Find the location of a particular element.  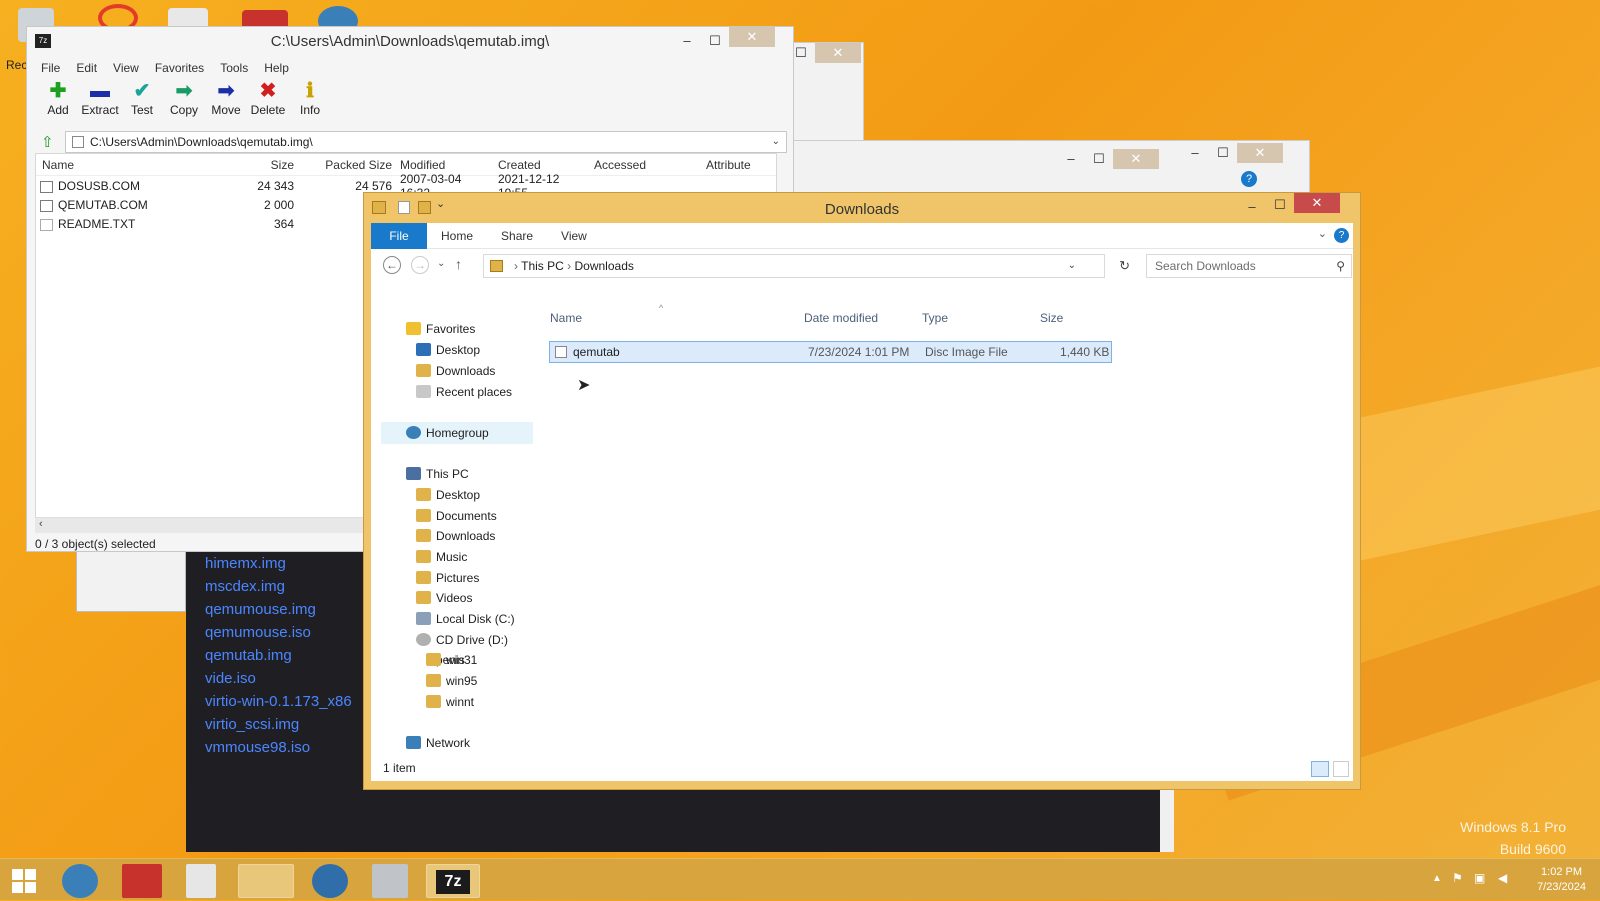

extract-button: ▬ Extract is located at coordinates (100, 98).